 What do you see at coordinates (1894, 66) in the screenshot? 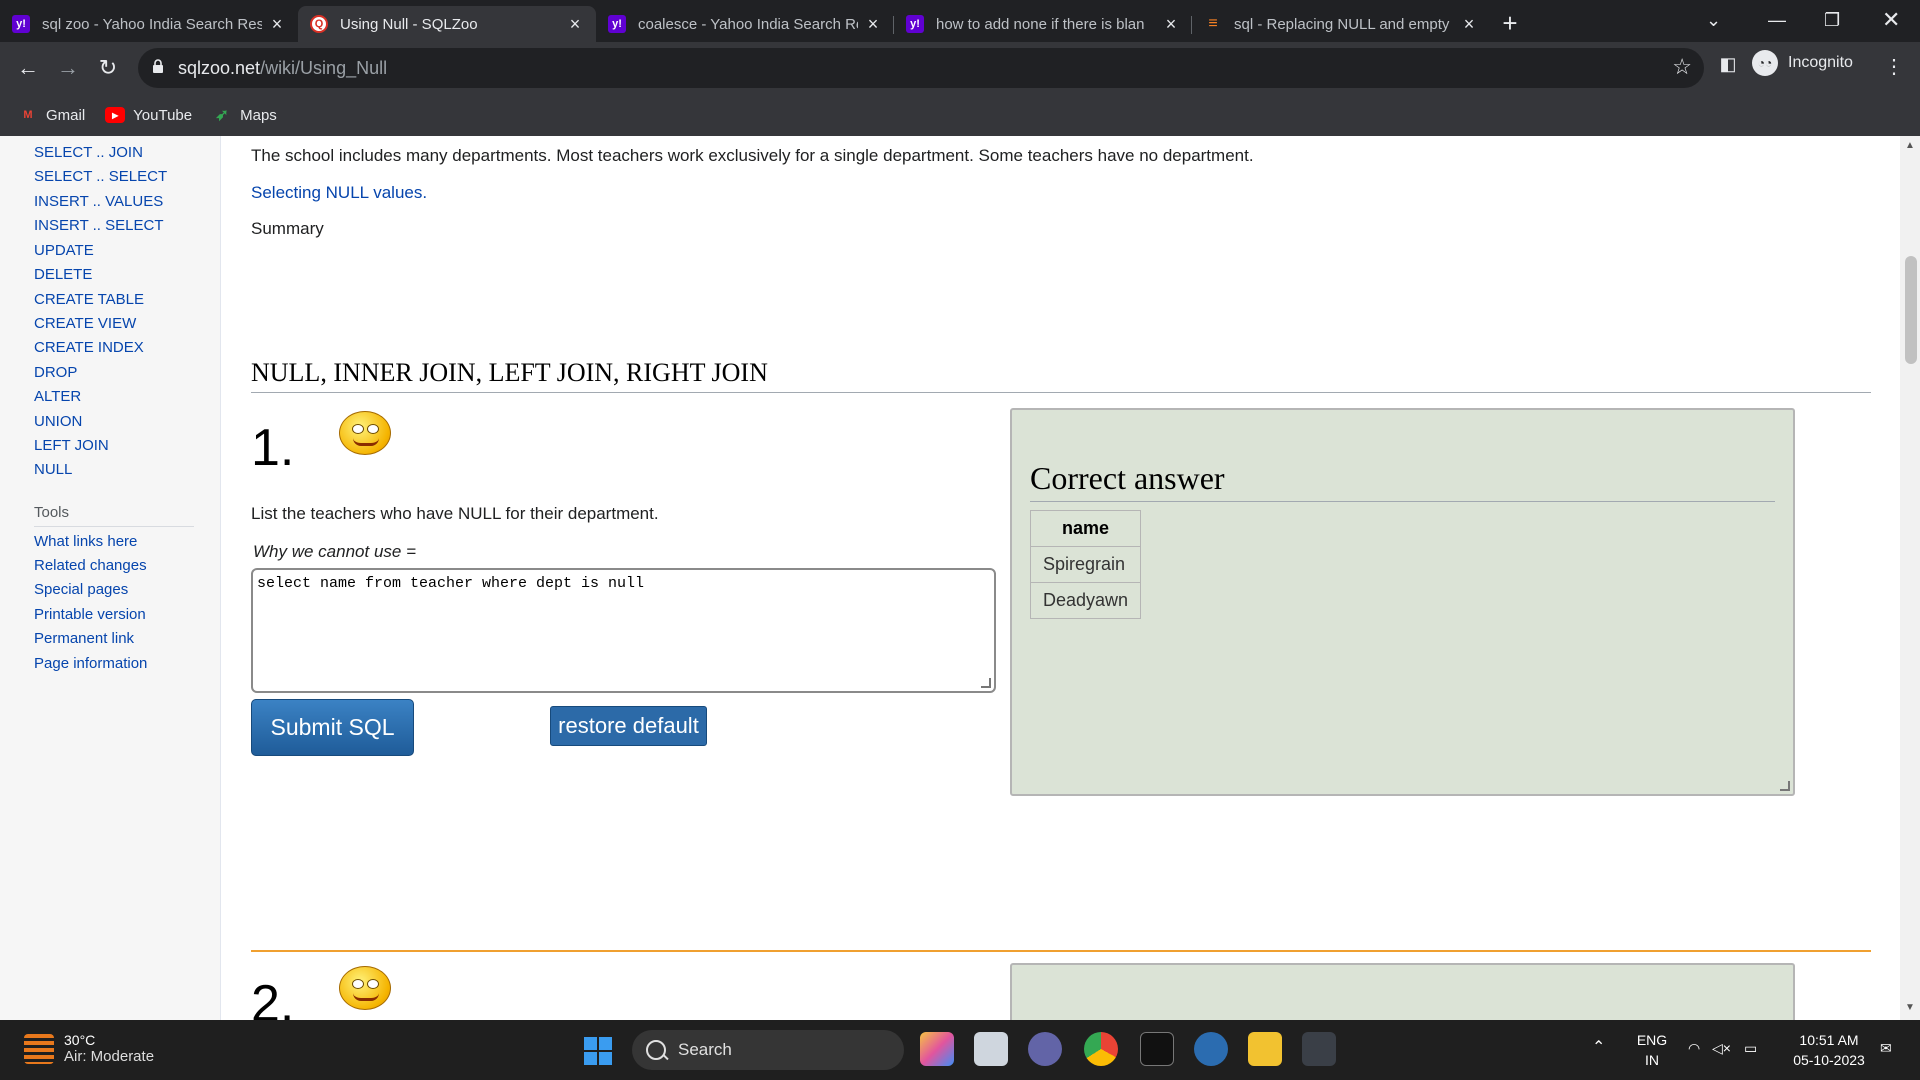
I see `menu-kebab-icon: ⋮` at bounding box center [1894, 66].